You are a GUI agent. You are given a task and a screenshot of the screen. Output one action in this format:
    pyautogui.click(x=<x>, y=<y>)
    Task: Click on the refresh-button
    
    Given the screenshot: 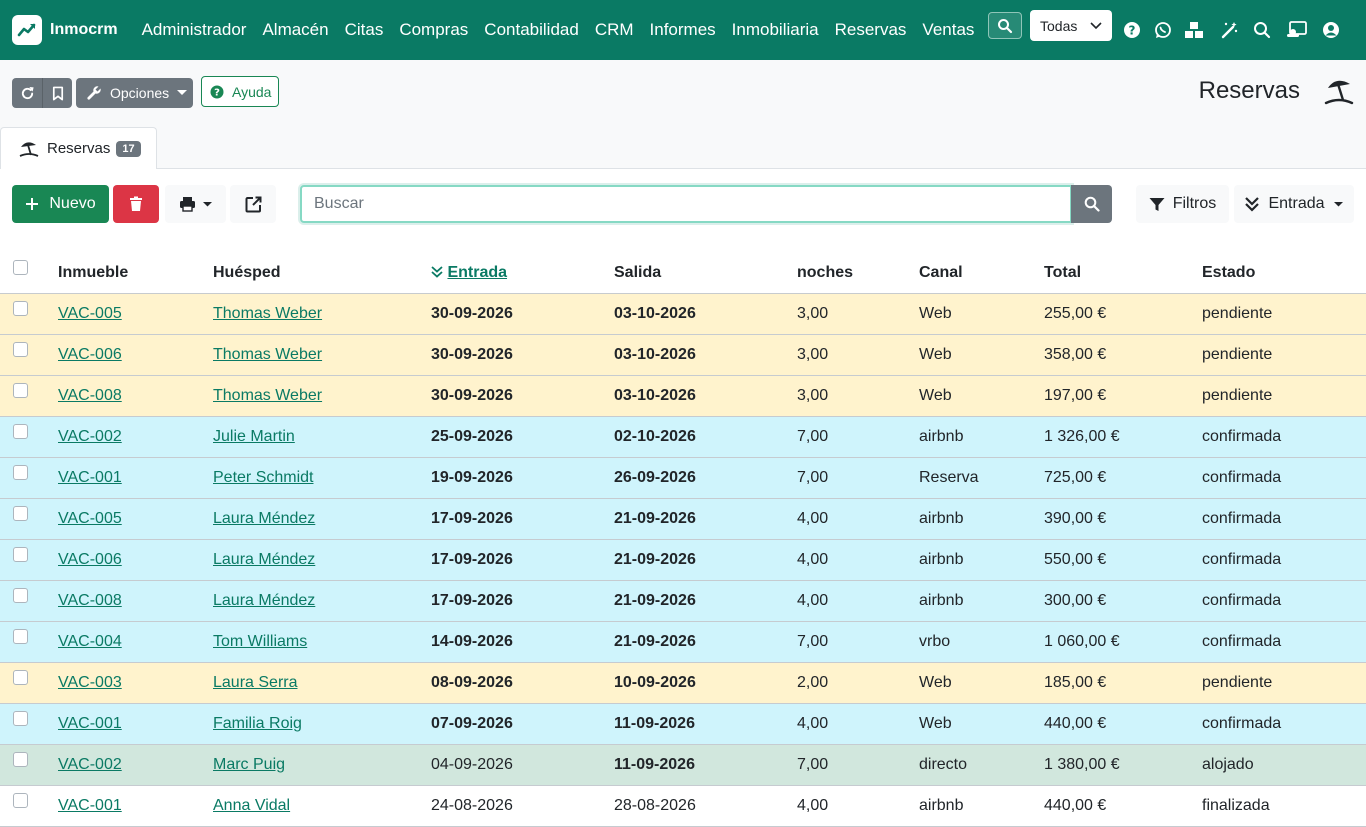 What is the action you would take?
    pyautogui.click(x=27, y=93)
    